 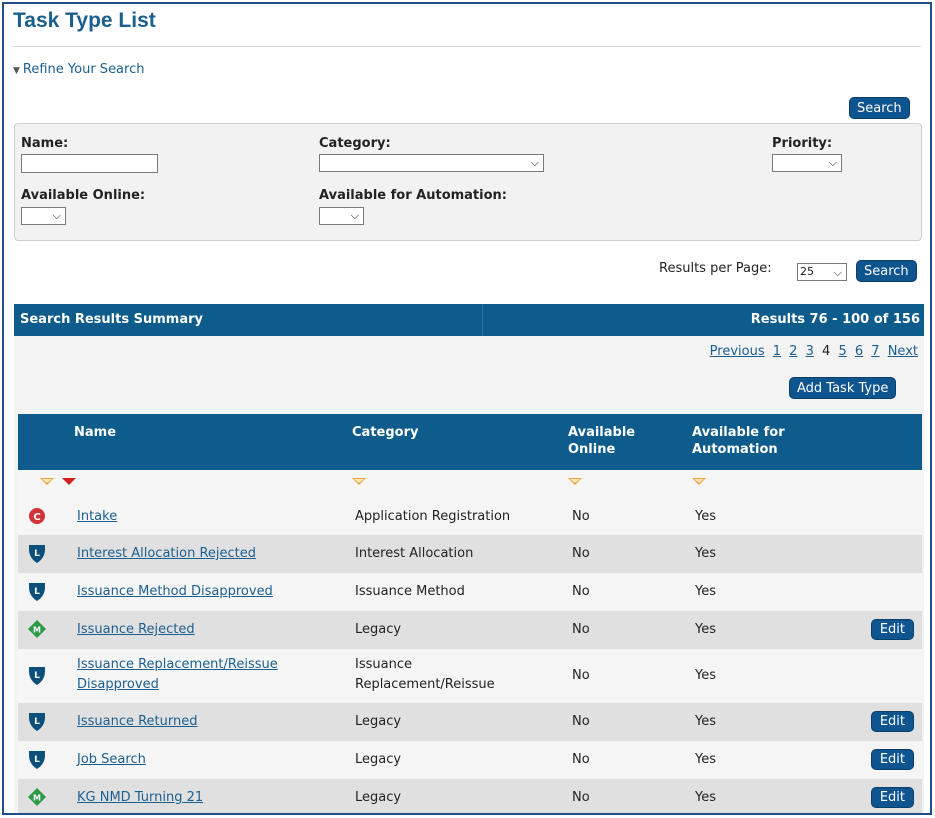 What do you see at coordinates (886, 271) in the screenshot?
I see `search-button-results: Search` at bounding box center [886, 271].